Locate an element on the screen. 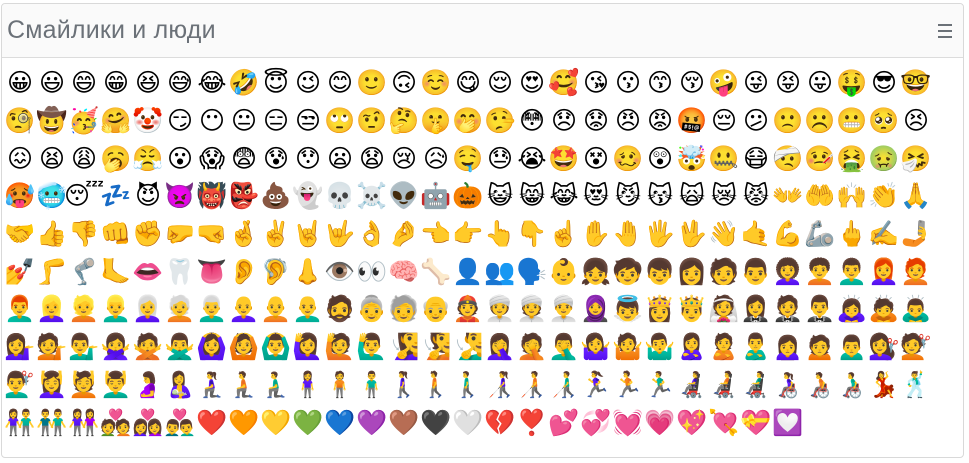  emoji-item: 👺 is located at coordinates (244, 196).